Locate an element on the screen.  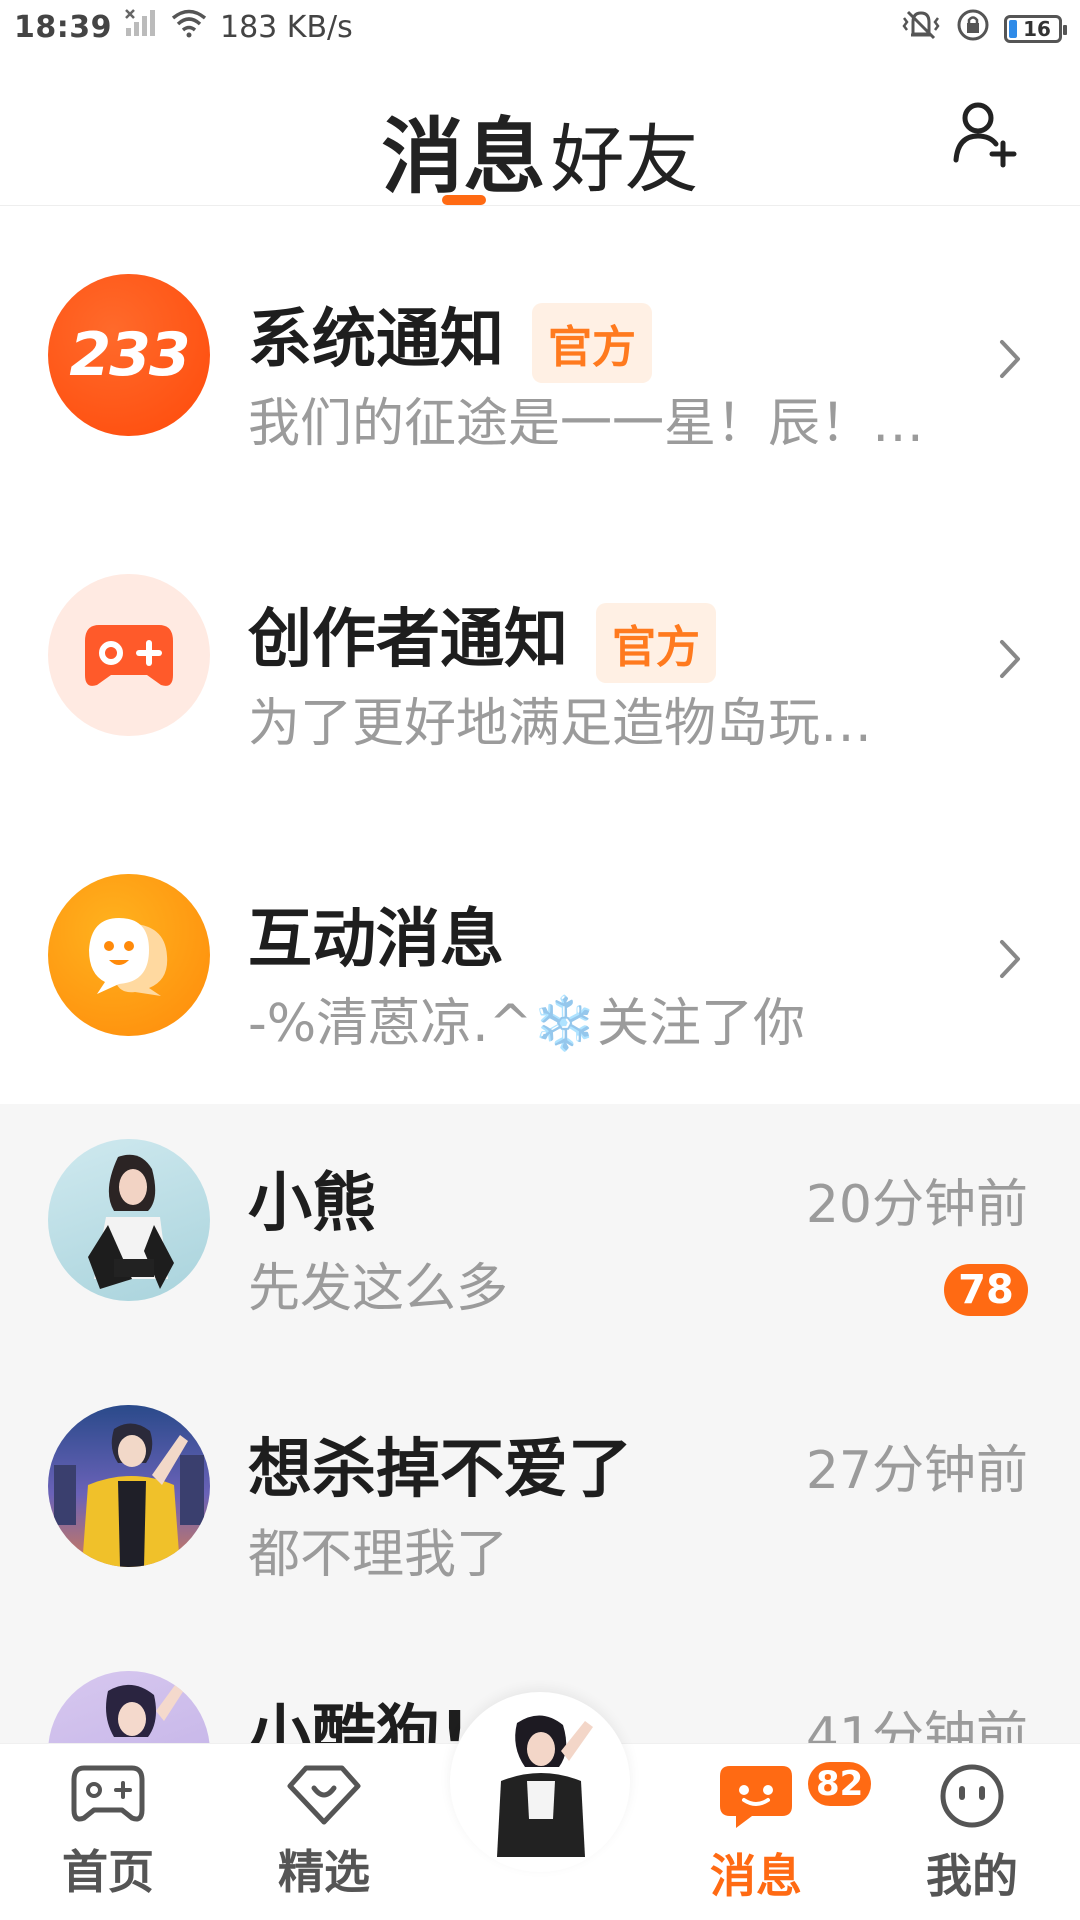
status-left: 18:39 183 KB/s is located at coordinates (183, 27).